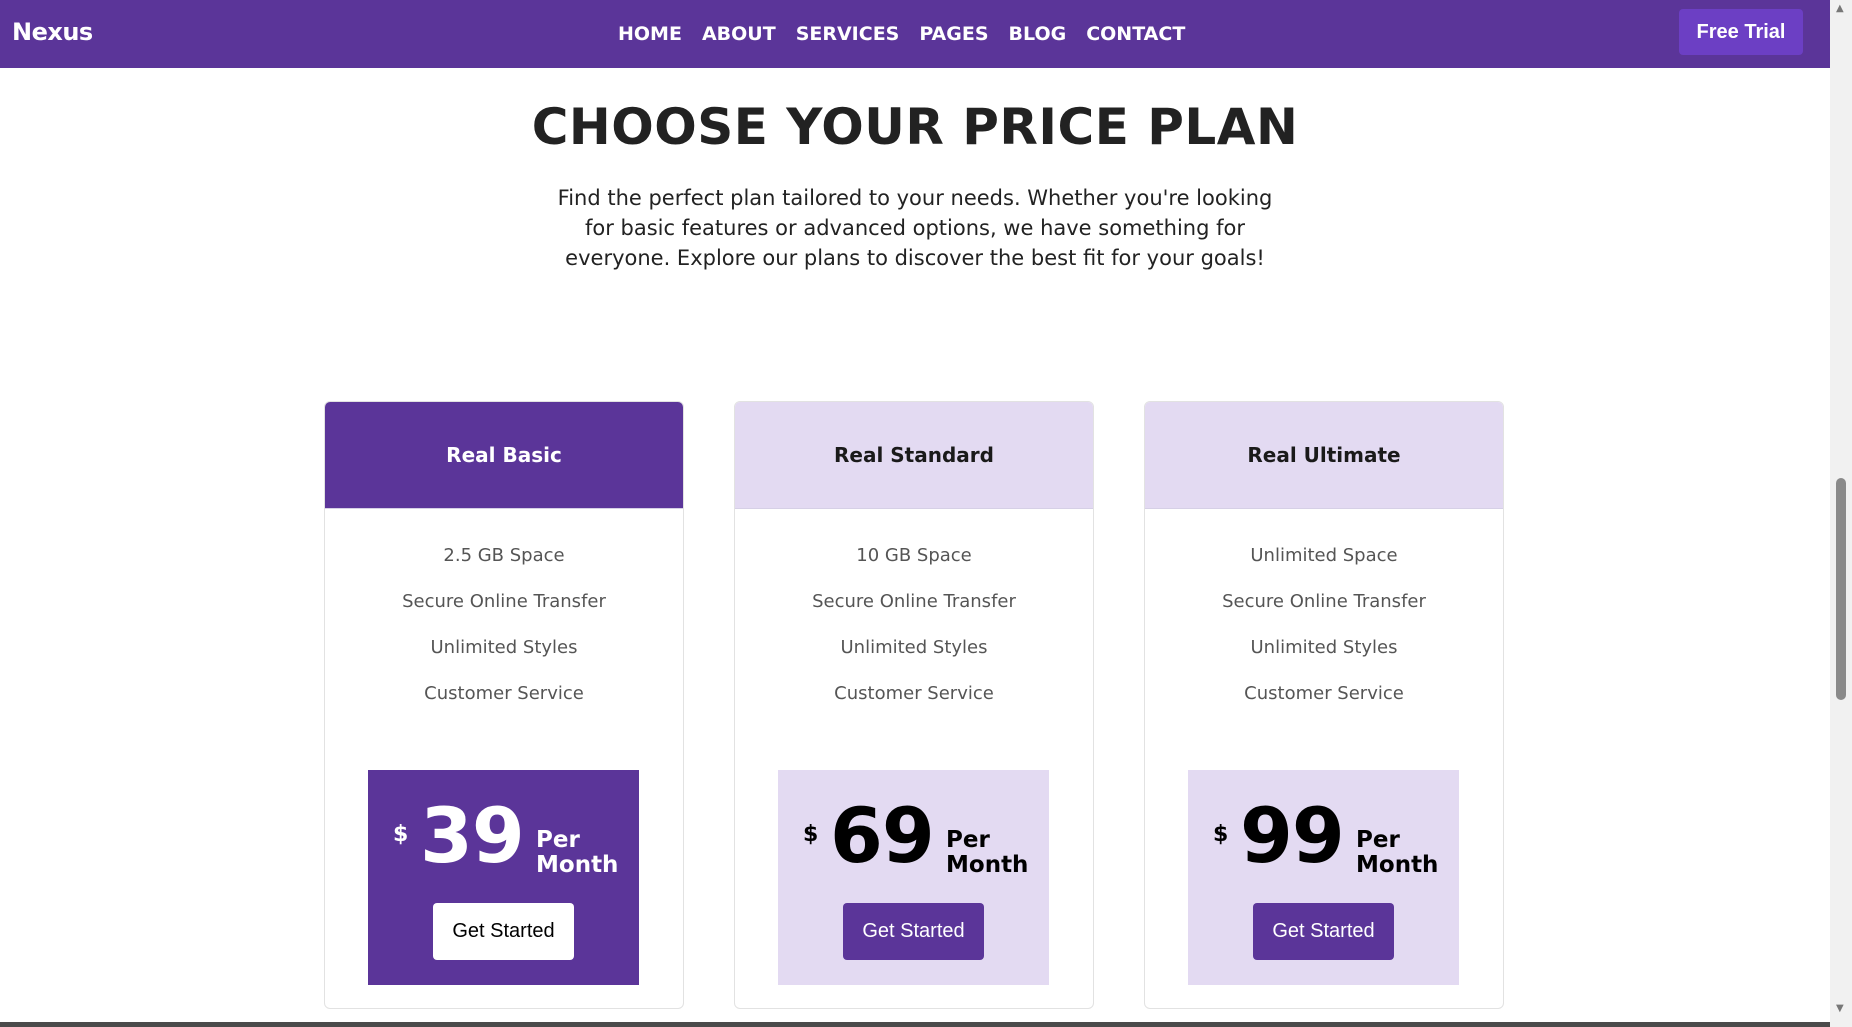 Image resolution: width=1852 pixels, height=1027 pixels. What do you see at coordinates (1841, 9) in the screenshot?
I see `scroll-up-arrow-icon: ▲` at bounding box center [1841, 9].